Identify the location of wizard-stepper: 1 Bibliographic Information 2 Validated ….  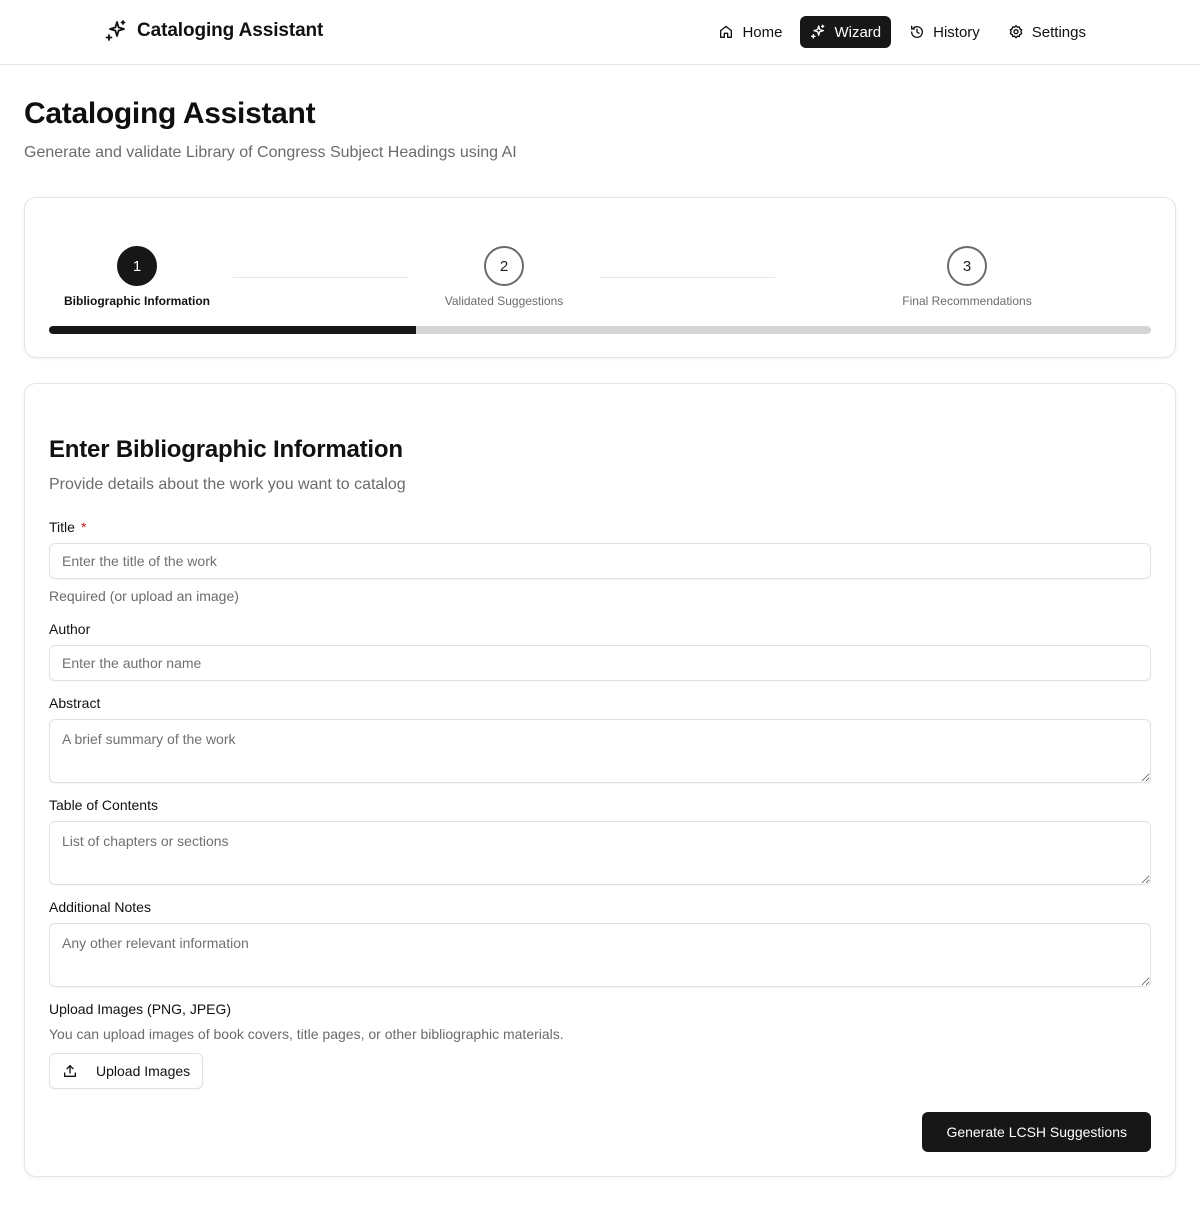
(600, 277).